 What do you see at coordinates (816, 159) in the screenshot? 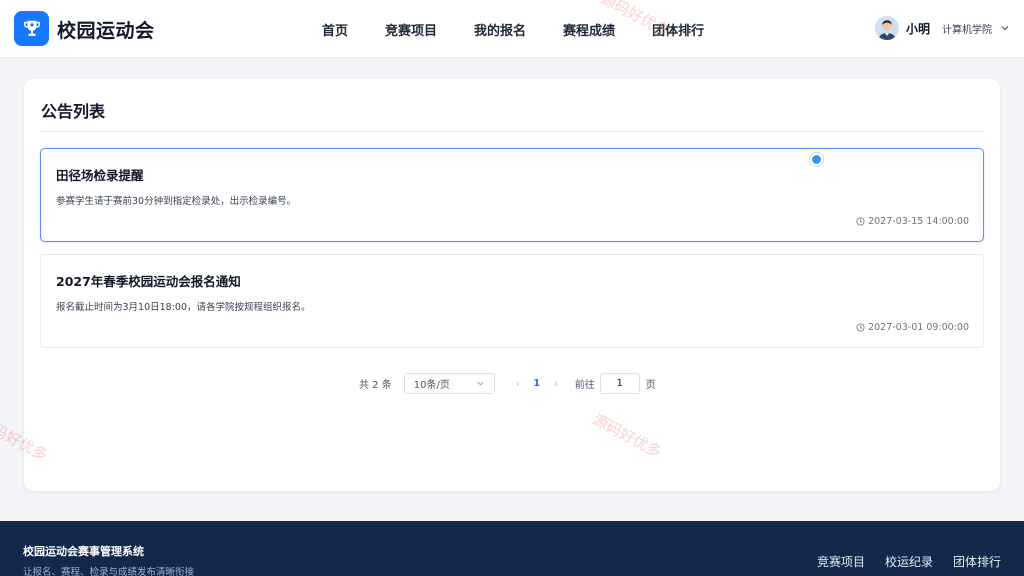
I see `mouse-cursor-indicator` at bounding box center [816, 159].